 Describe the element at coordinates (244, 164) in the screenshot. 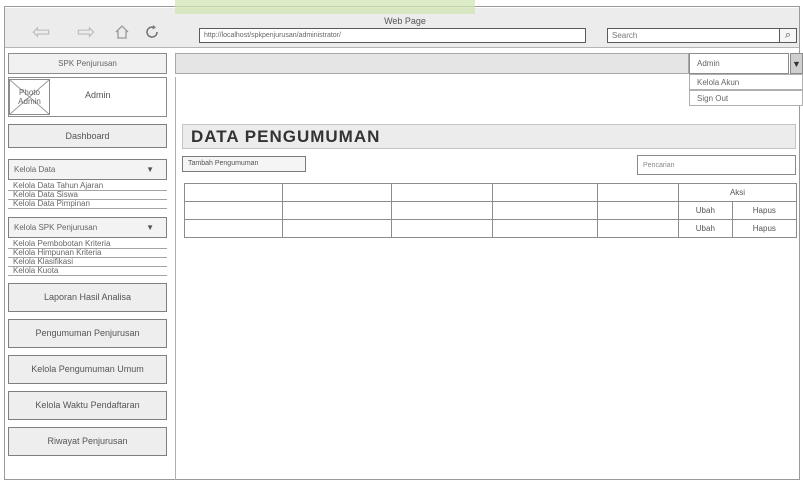

I see `add-pengumuman-button: Tambah Pengumuman` at that location.